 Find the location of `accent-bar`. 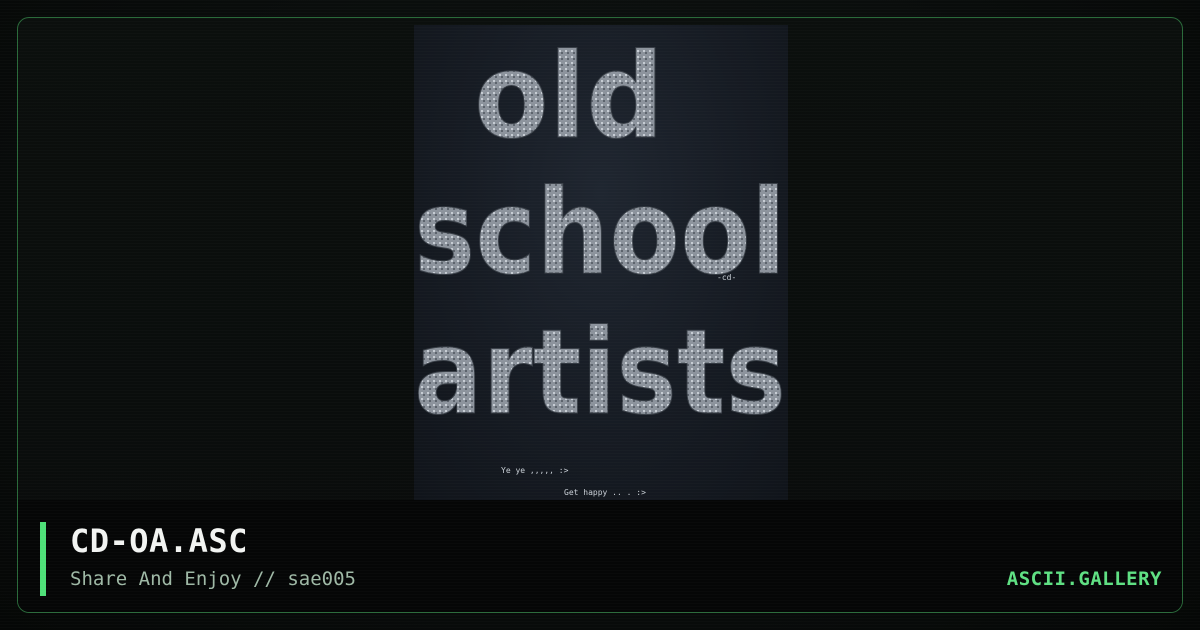

accent-bar is located at coordinates (43, 559).